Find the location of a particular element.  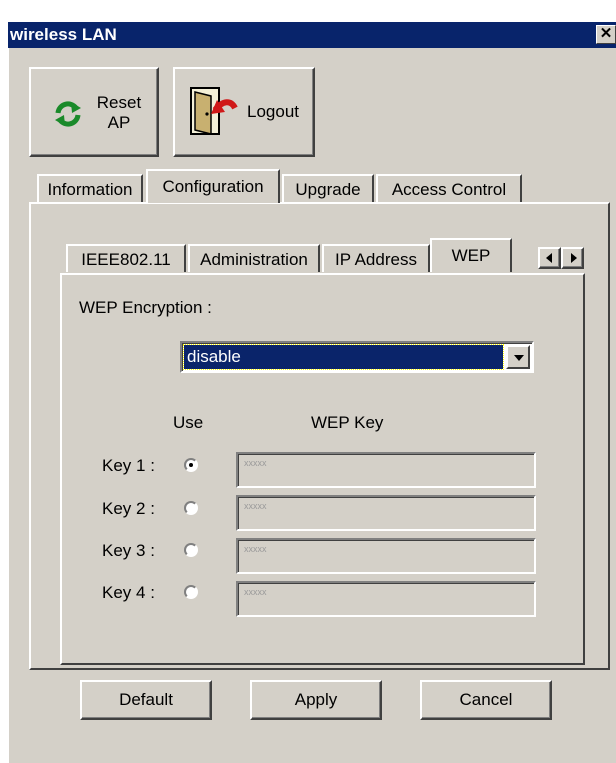

key-4-field: xxxxx is located at coordinates (386, 599).